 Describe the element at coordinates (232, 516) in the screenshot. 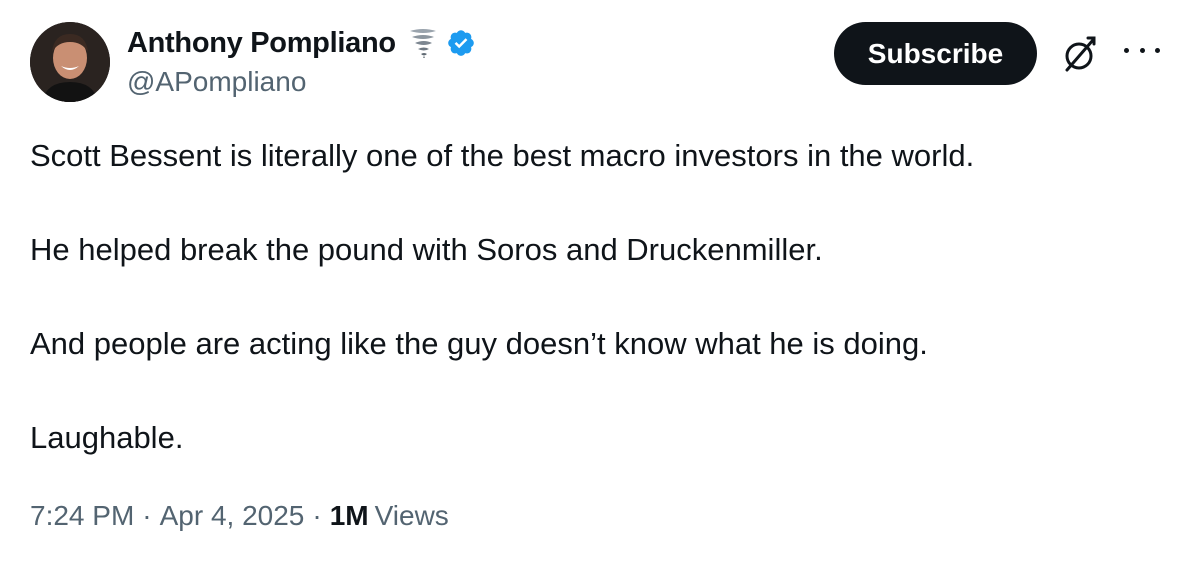

I see `tweet-date: Apr 4, 2025` at that location.